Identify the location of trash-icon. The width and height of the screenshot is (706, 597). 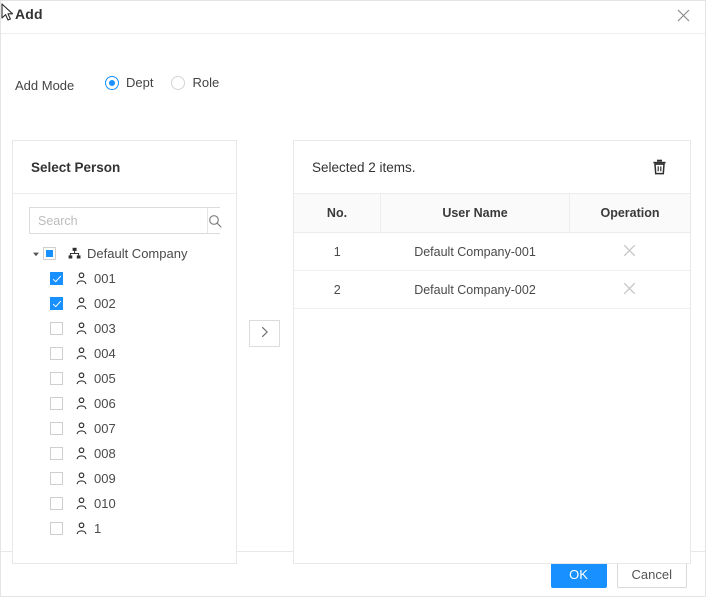
(659, 167).